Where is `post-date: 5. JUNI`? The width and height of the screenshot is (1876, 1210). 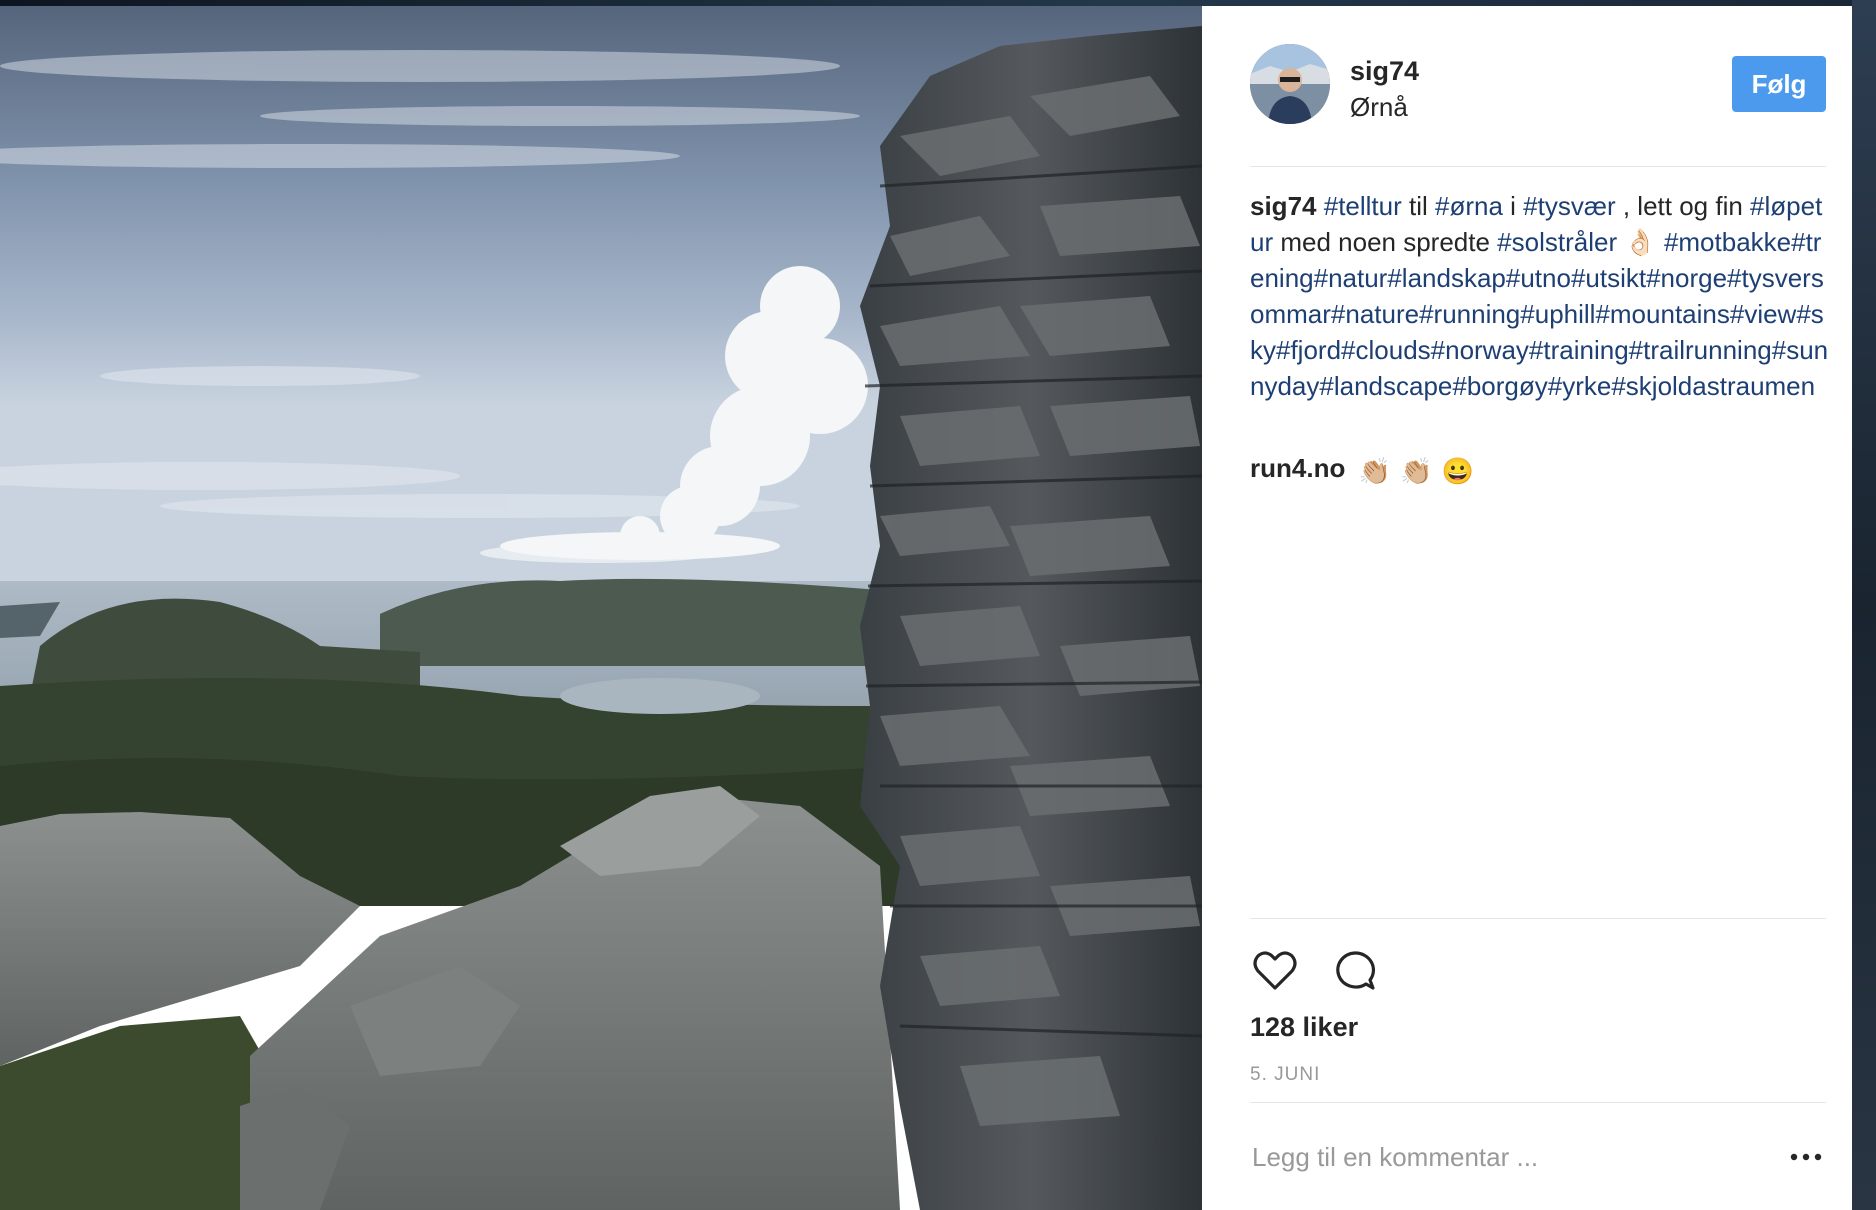
post-date: 5. JUNI is located at coordinates (1285, 1074).